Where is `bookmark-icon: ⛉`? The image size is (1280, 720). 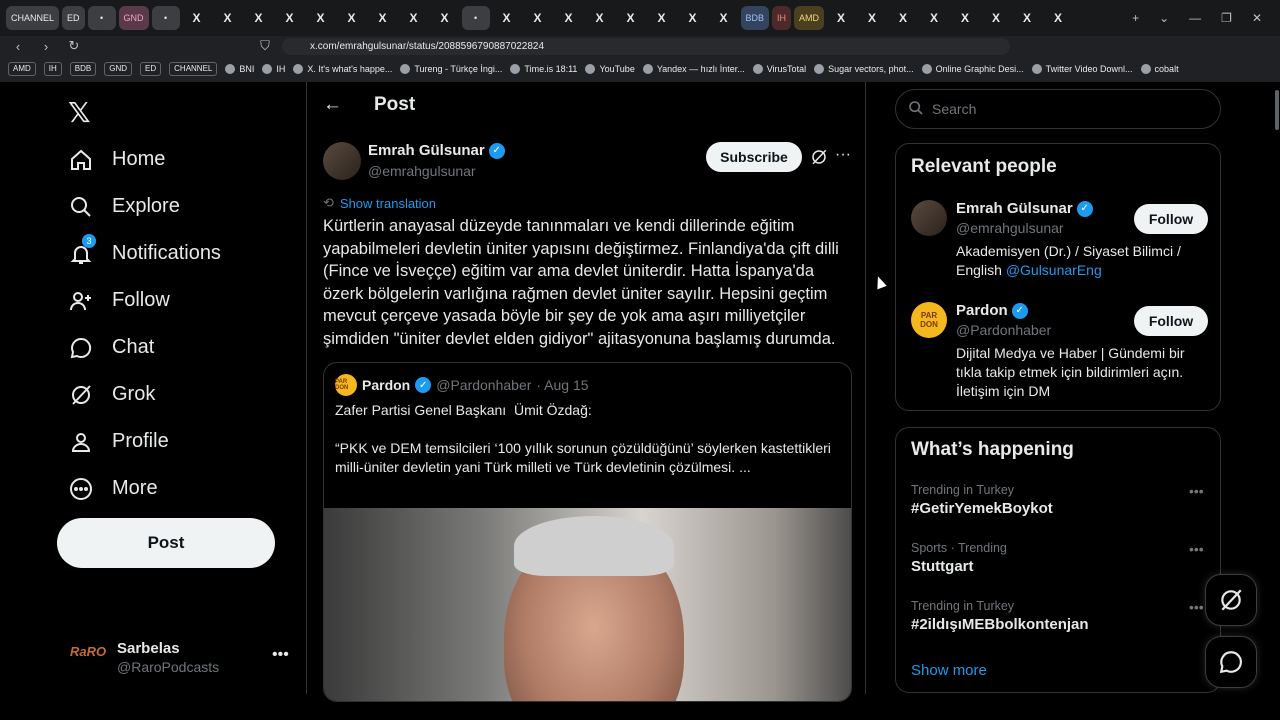
bookmark-icon: ⛉ is located at coordinates (265, 46).